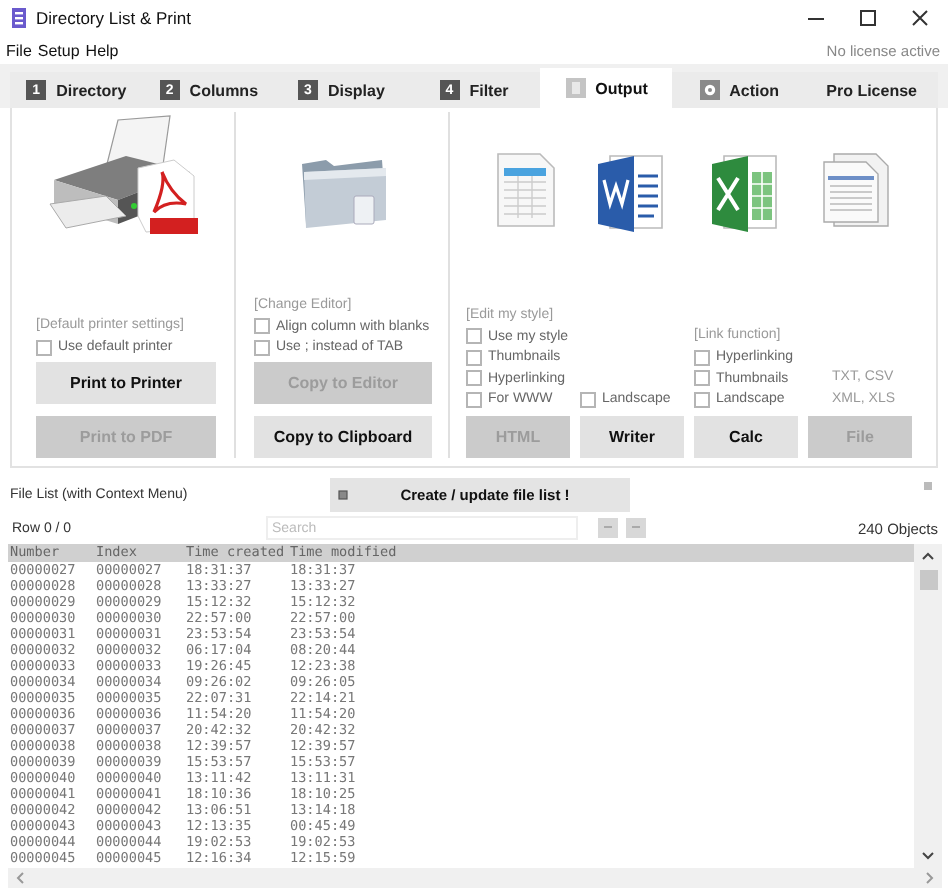  Describe the element at coordinates (871, 90) in the screenshot. I see `tab: Pro License` at that location.